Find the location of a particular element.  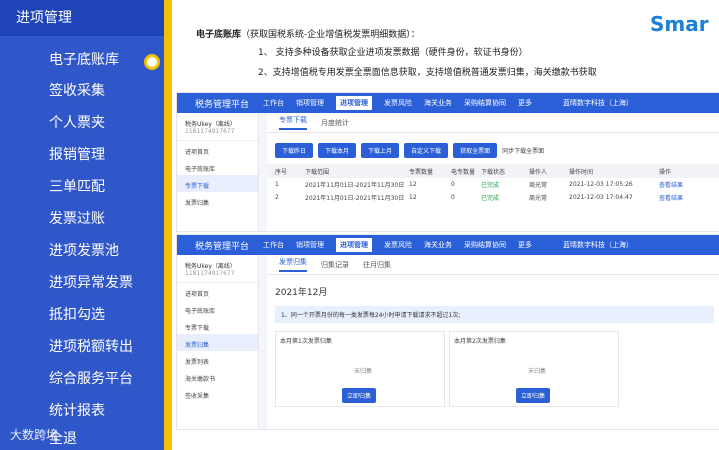

tab-past: 往月归集 is located at coordinates (377, 265).